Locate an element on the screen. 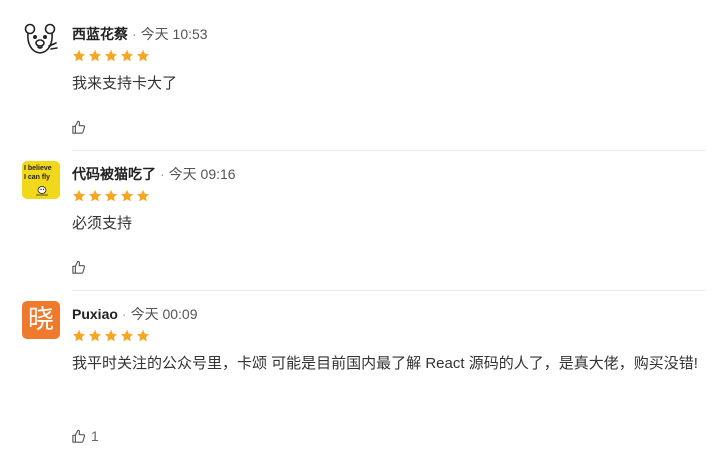 This screenshot has width=722, height=463. like-button: 1 is located at coordinates (85, 436).